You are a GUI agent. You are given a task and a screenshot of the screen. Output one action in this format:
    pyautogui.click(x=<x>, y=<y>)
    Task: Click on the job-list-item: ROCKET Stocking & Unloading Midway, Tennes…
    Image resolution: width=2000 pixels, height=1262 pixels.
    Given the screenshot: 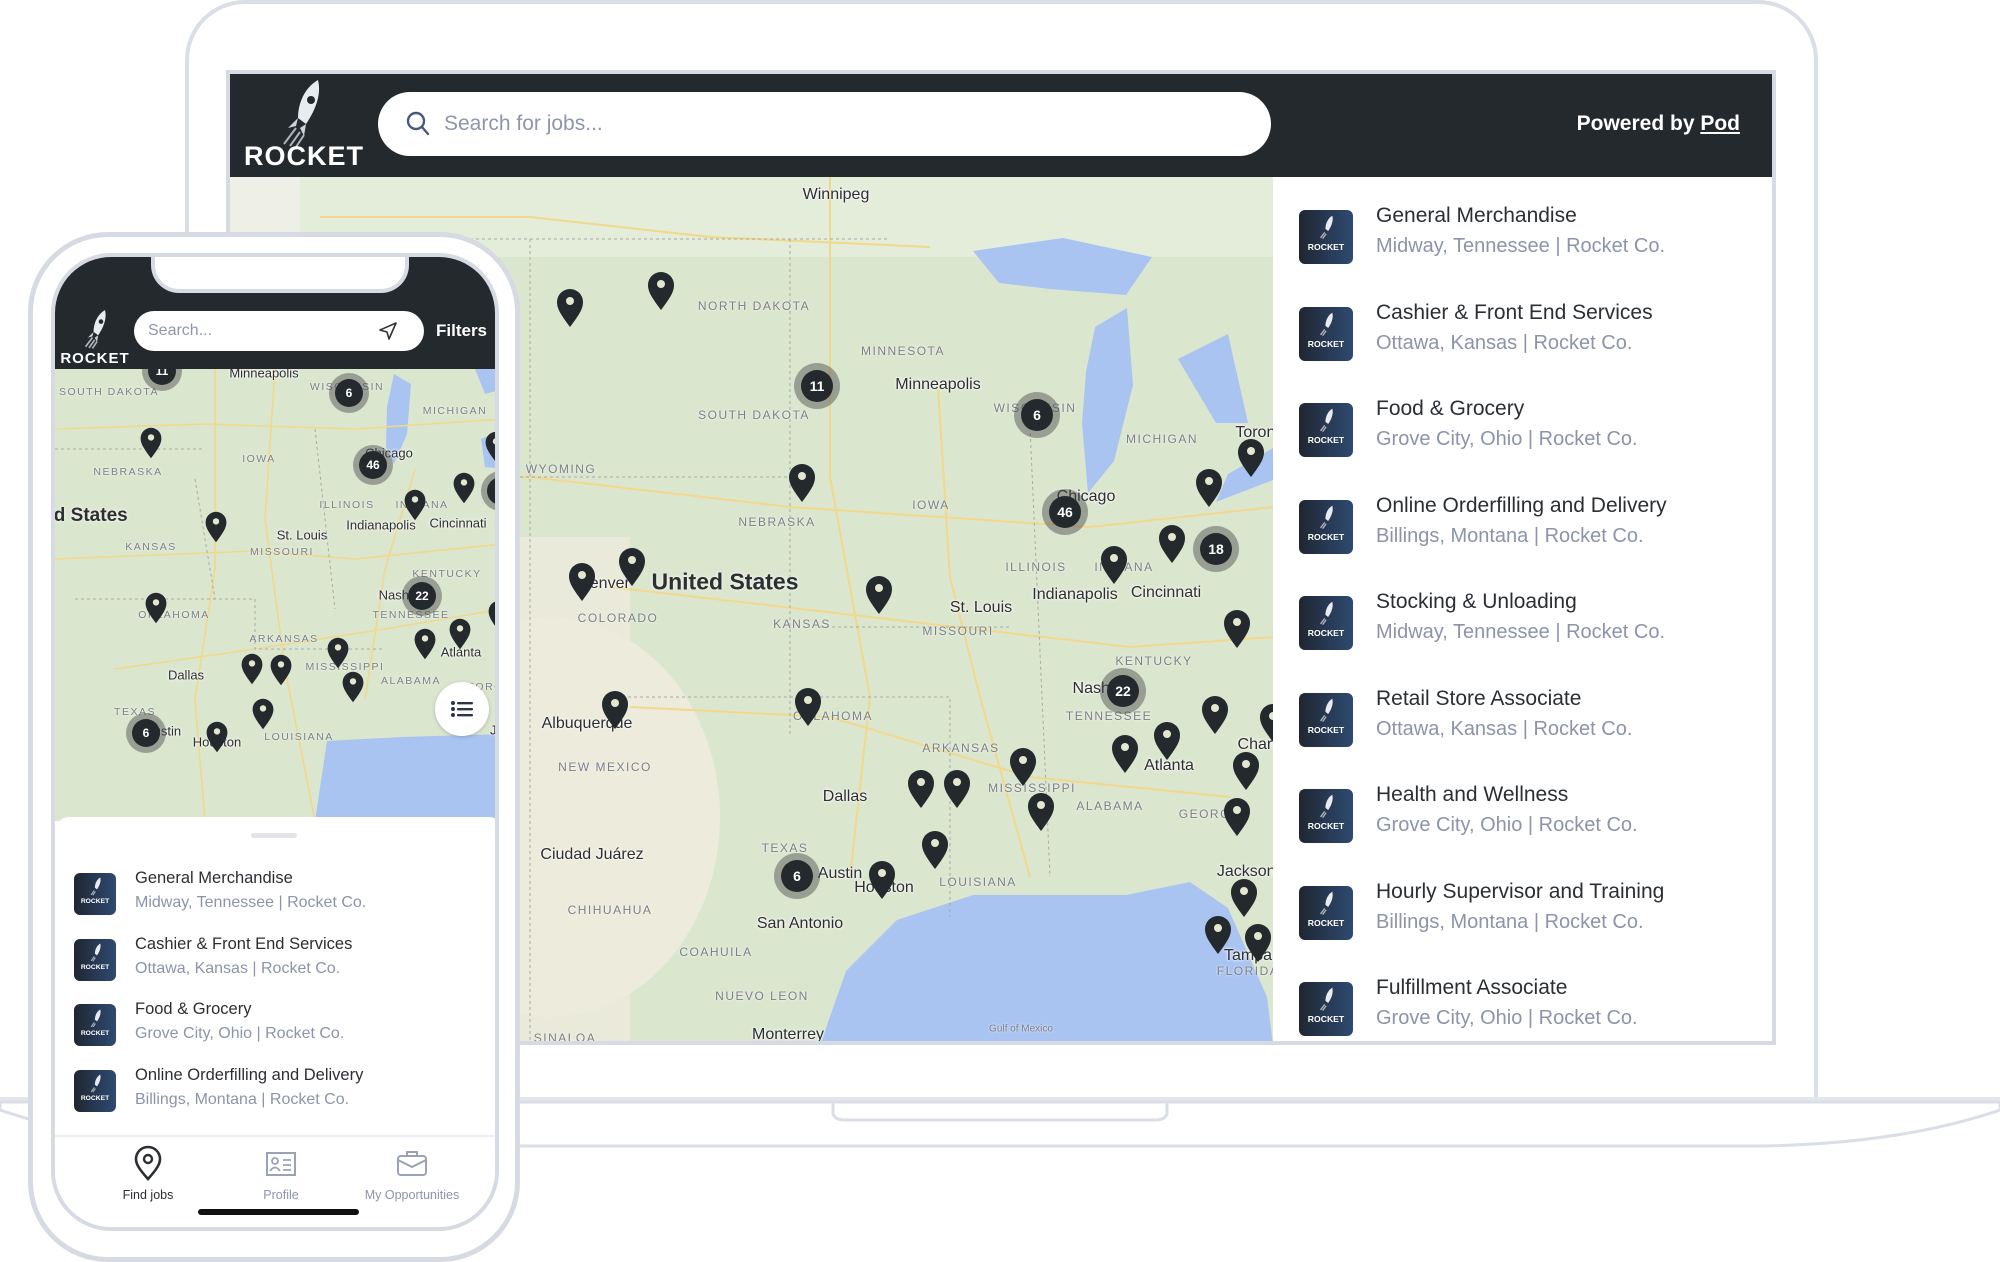 What is the action you would take?
    pyautogui.click(x=1534, y=630)
    